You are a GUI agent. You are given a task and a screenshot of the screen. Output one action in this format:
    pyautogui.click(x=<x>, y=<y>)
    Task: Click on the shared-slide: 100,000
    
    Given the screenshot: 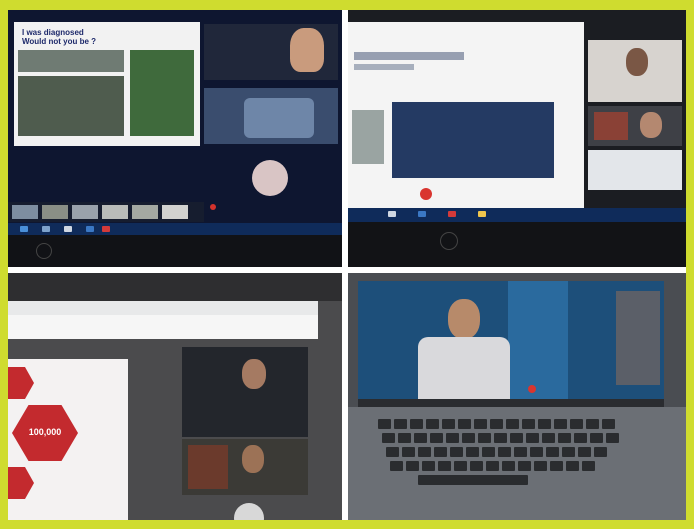 What is the action you would take?
    pyautogui.click(x=68, y=439)
    